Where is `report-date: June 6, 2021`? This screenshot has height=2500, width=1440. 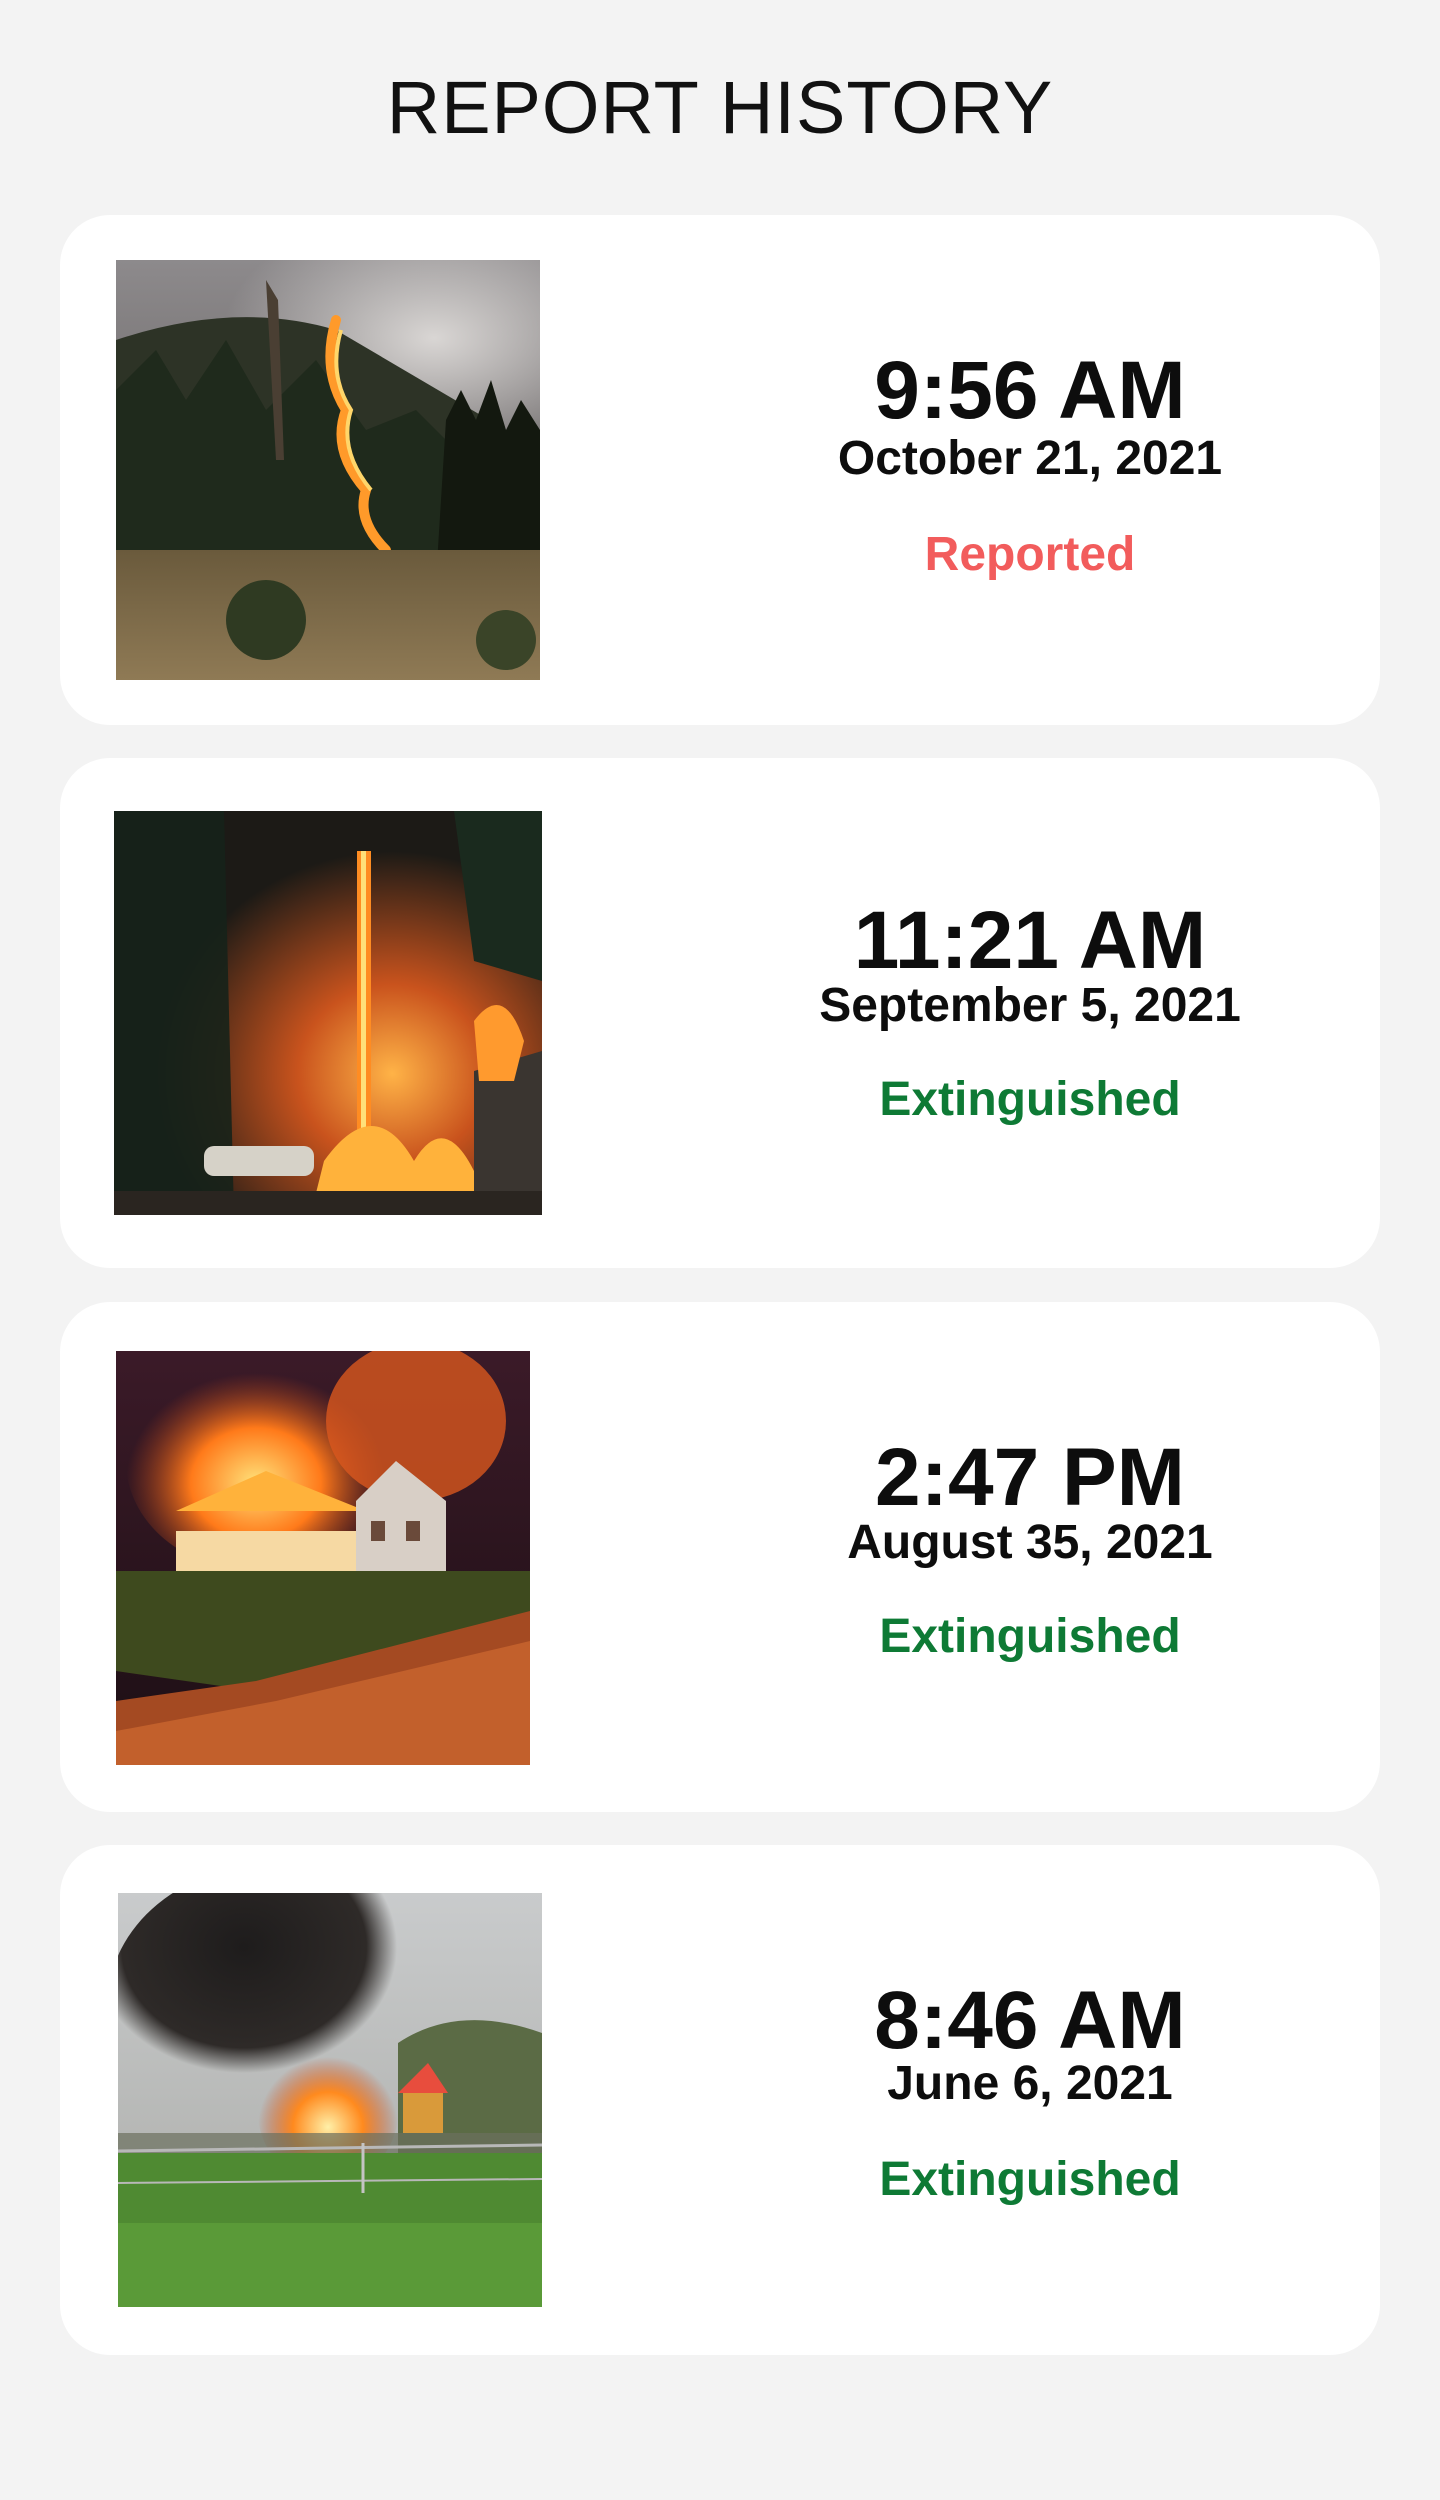
report-date: June 6, 2021 is located at coordinates (1030, 2083).